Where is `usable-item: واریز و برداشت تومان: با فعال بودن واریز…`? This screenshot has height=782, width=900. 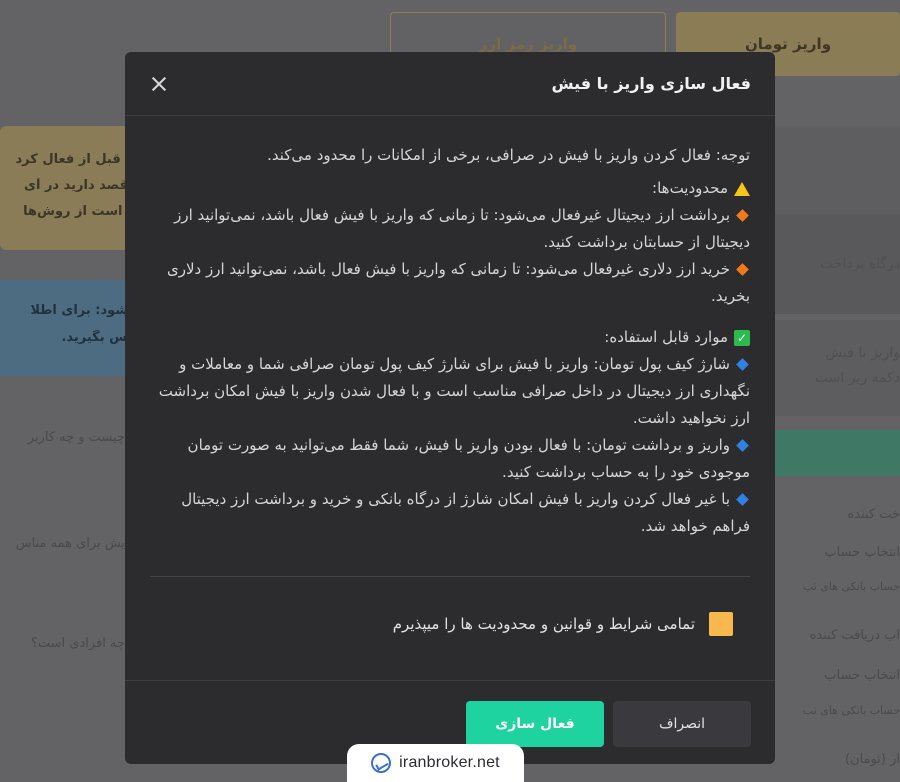
usable-item: واریز و برداشت تومان: با فعال بودن واریز… is located at coordinates (468, 458).